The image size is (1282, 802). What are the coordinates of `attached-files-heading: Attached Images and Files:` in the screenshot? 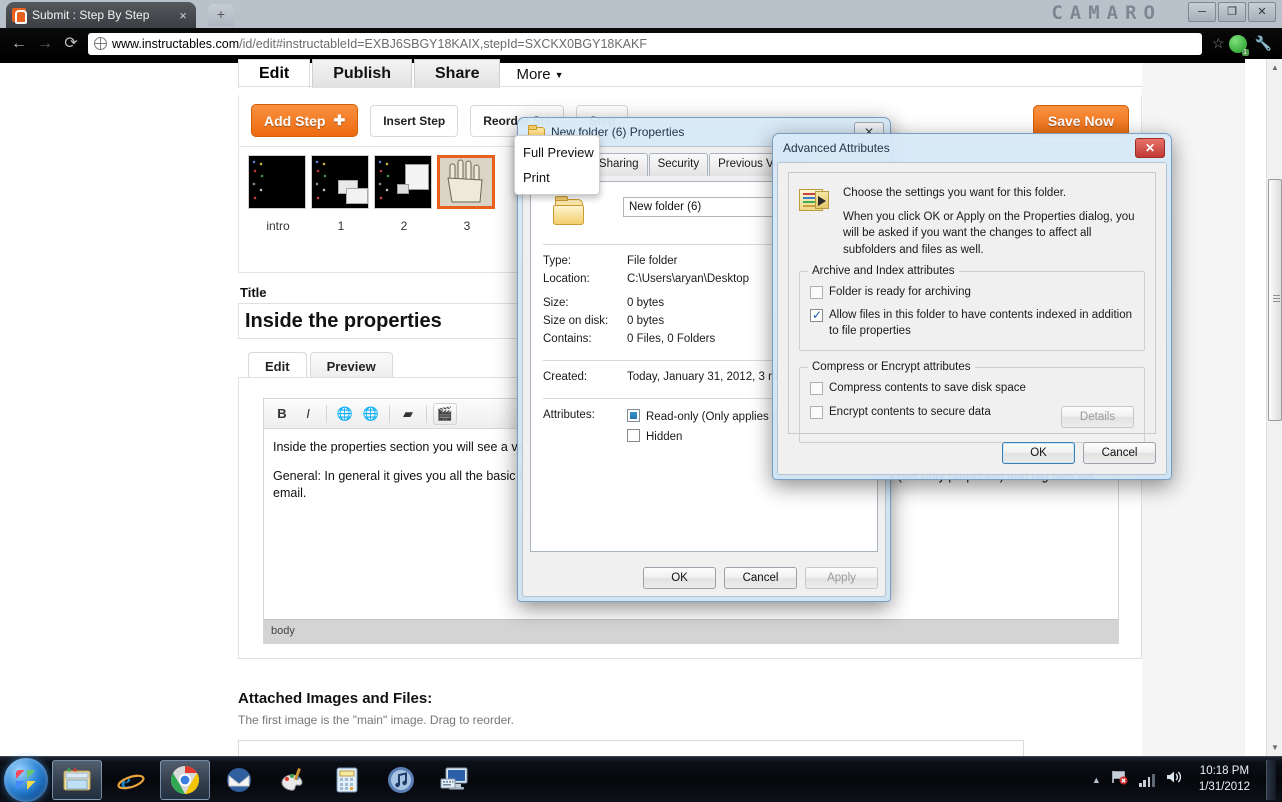 It's located at (335, 698).